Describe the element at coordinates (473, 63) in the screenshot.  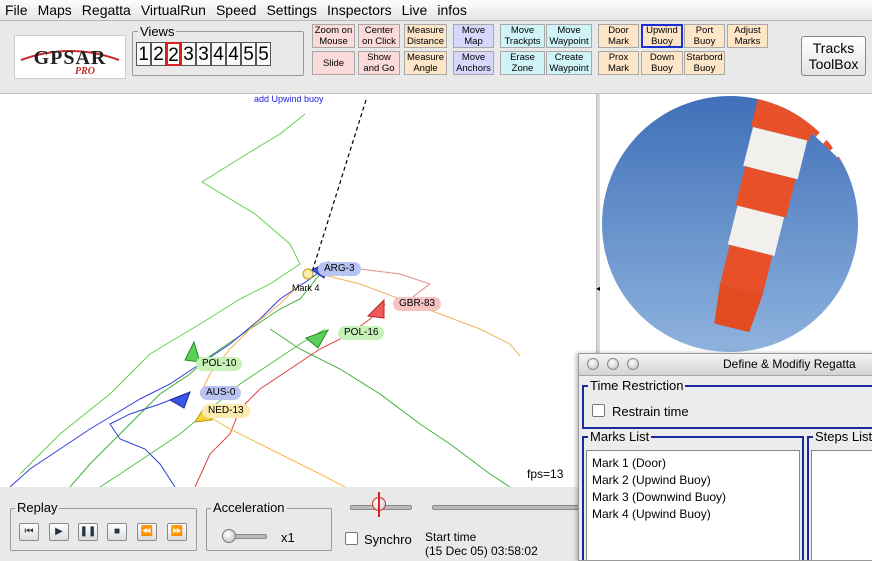
I see `move-anchors-button: Move Anchors` at that location.